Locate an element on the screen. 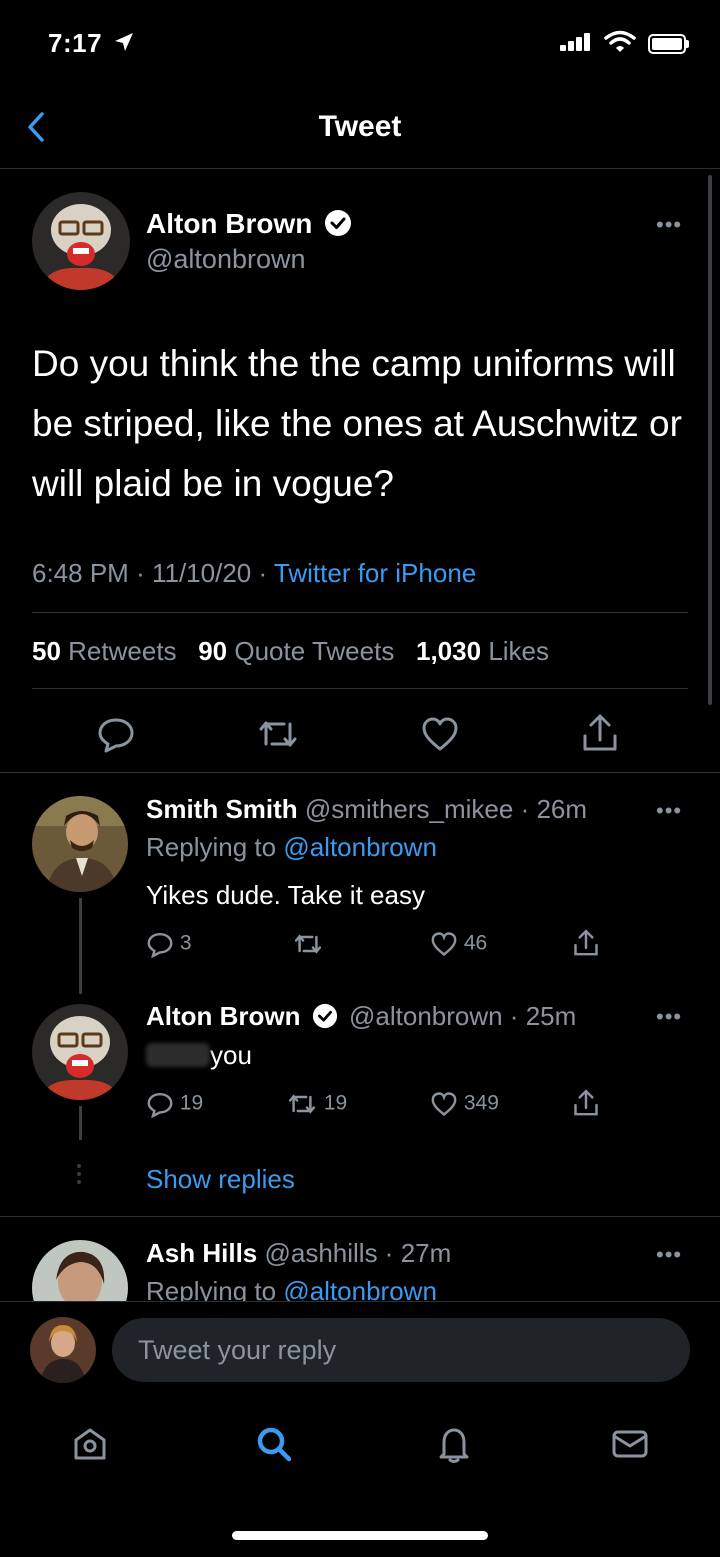 Image resolution: width=720 pixels, height=1557 pixels. show-replies-link: Show replies is located at coordinates (220, 1179).